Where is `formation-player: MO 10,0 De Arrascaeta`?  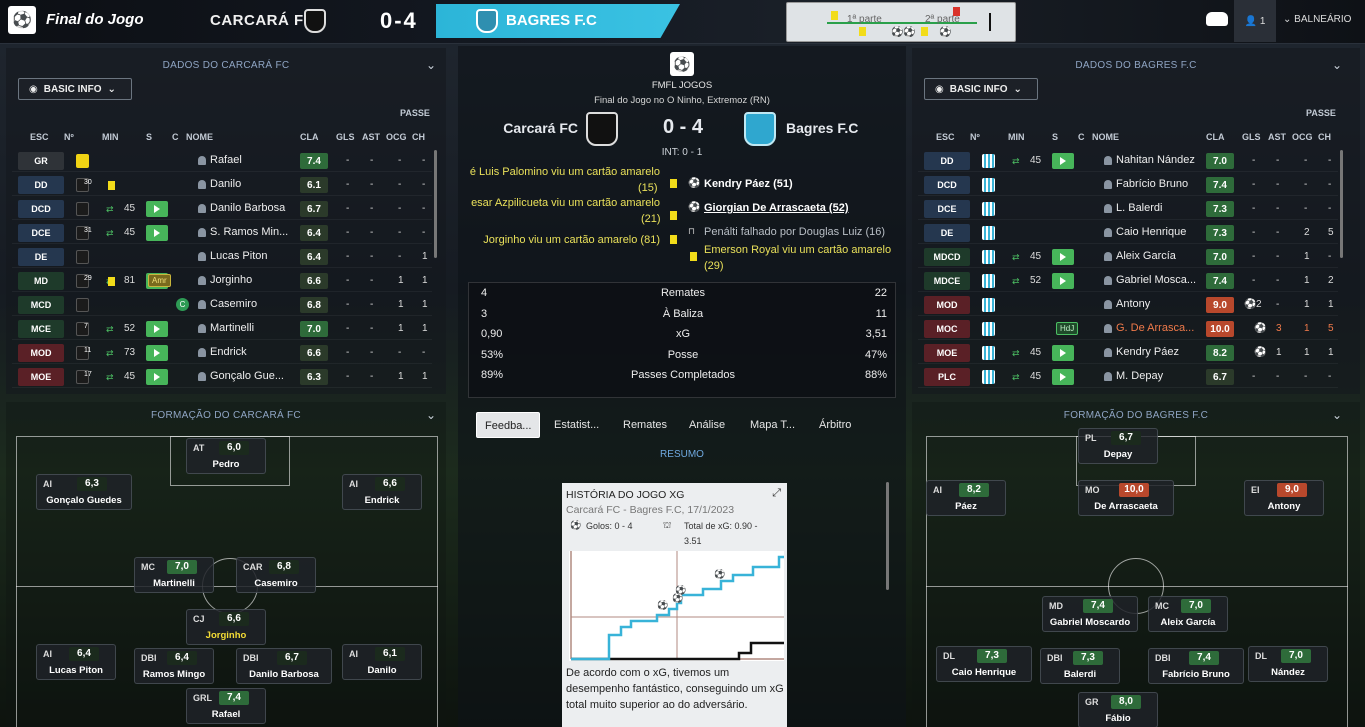 formation-player: MO 10,0 De Arrascaeta is located at coordinates (1126, 498).